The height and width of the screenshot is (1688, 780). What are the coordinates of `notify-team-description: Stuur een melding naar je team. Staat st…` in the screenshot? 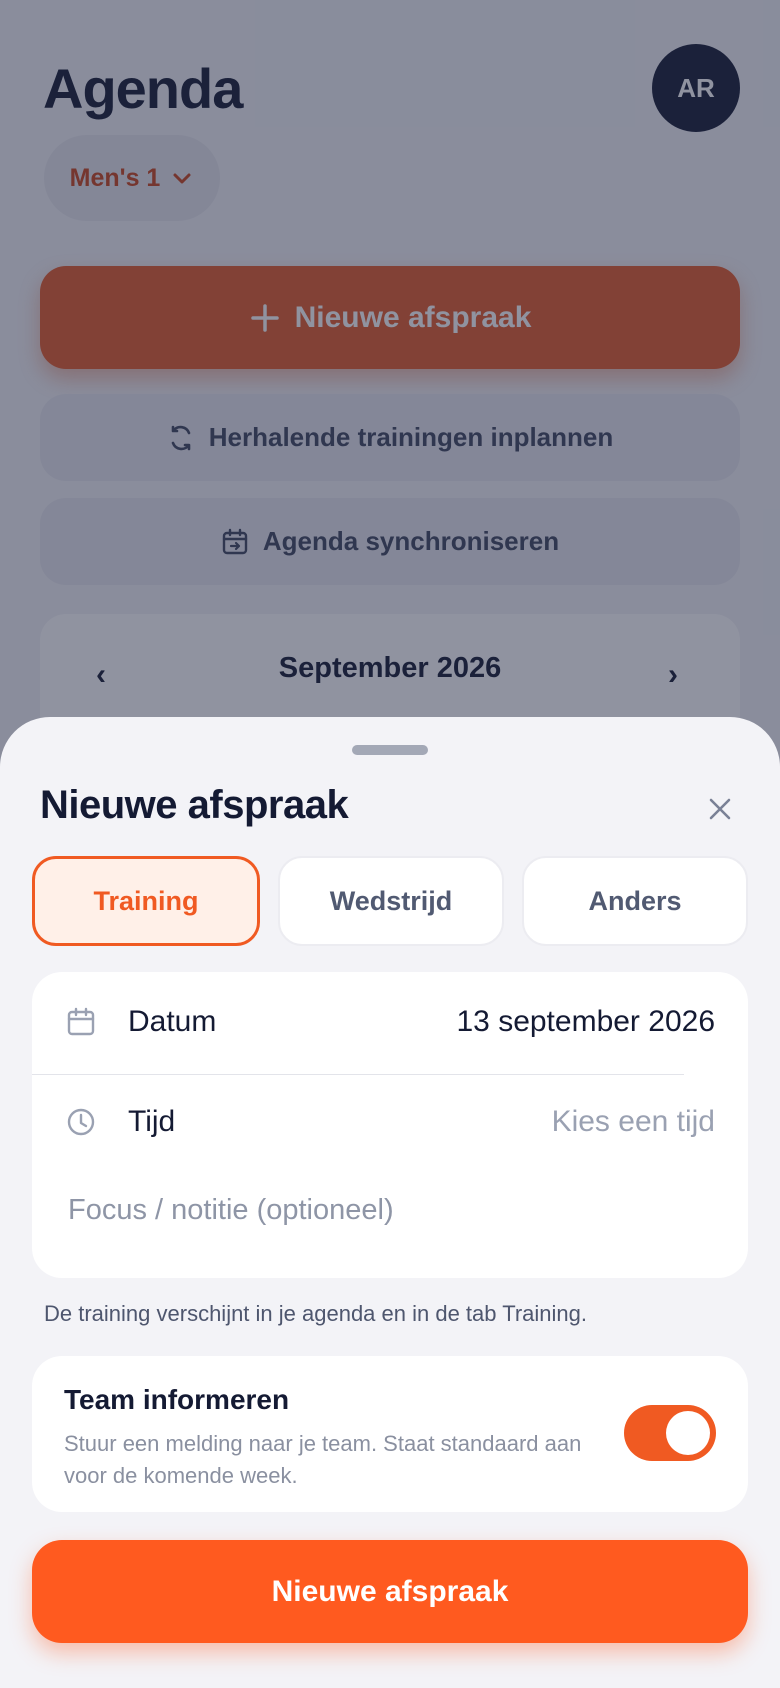 It's located at (323, 1459).